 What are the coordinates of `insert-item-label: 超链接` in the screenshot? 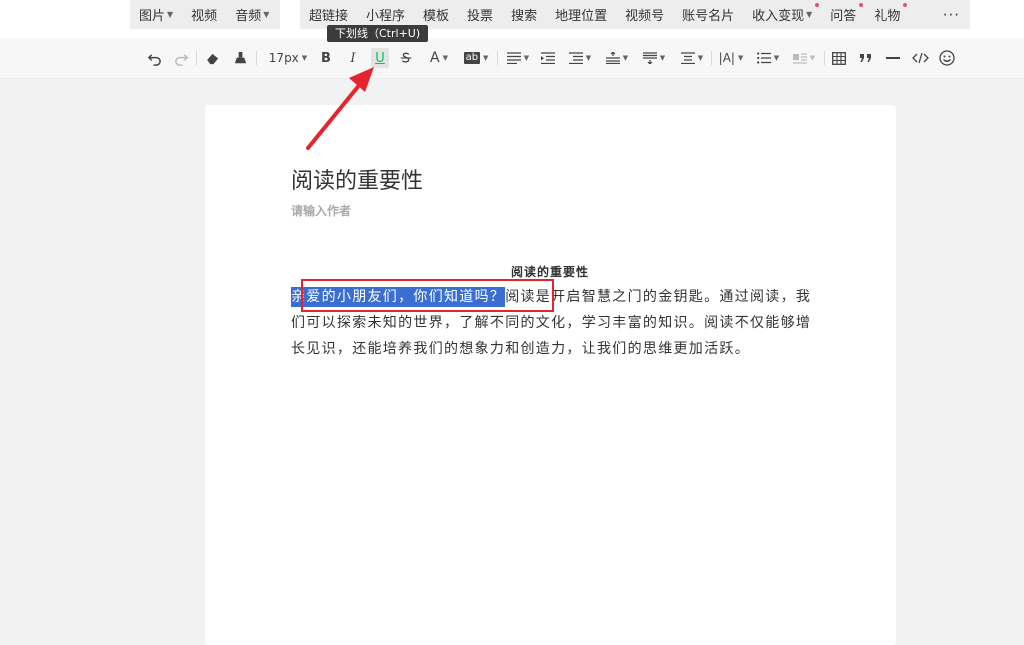 It's located at (329, 16).